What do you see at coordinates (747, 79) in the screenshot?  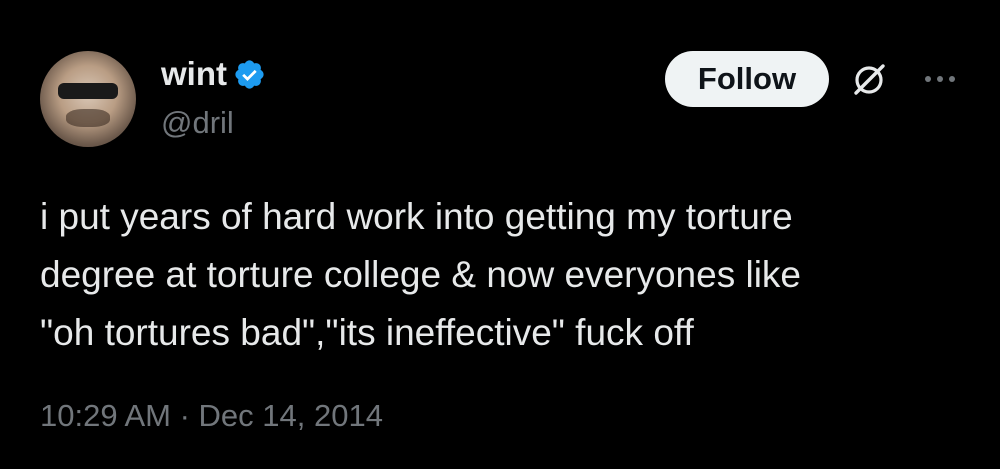 I see `follow-button: Follow` at bounding box center [747, 79].